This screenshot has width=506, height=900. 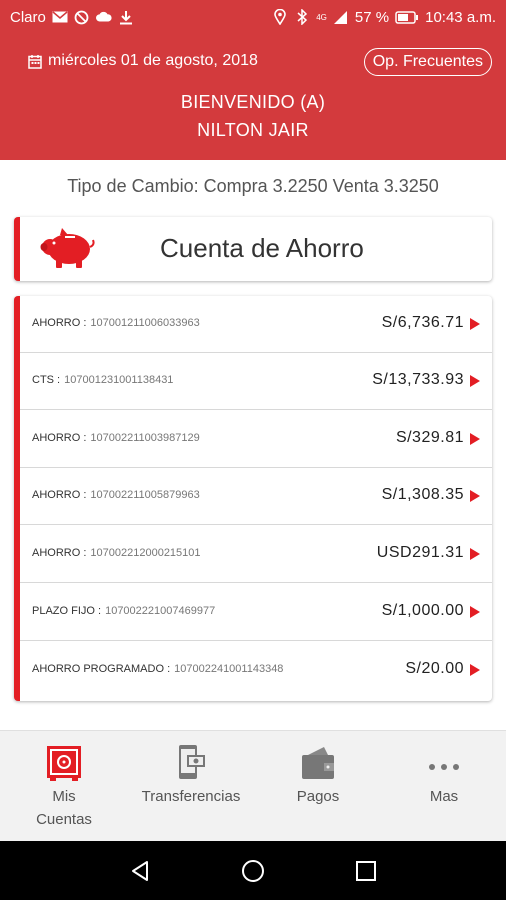 I want to click on account-type: AHORRO PROGRAMADO :, so click(x=101, y=669).